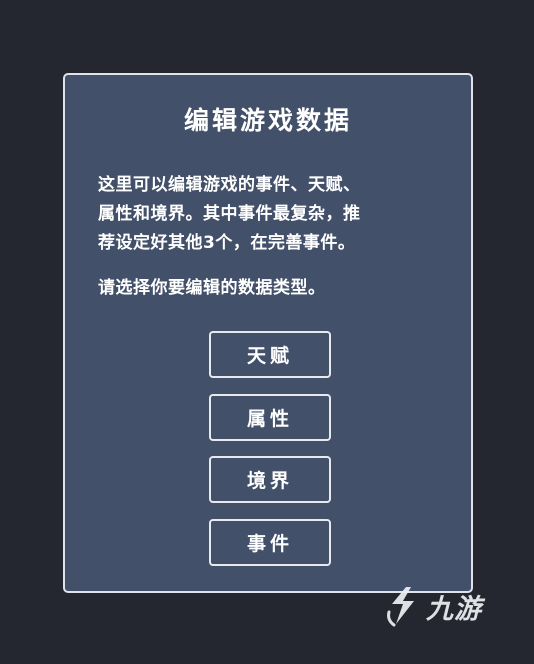  What do you see at coordinates (227, 243) in the screenshot?
I see `description-line: 荐设定好其他3个，在完善事件。` at bounding box center [227, 243].